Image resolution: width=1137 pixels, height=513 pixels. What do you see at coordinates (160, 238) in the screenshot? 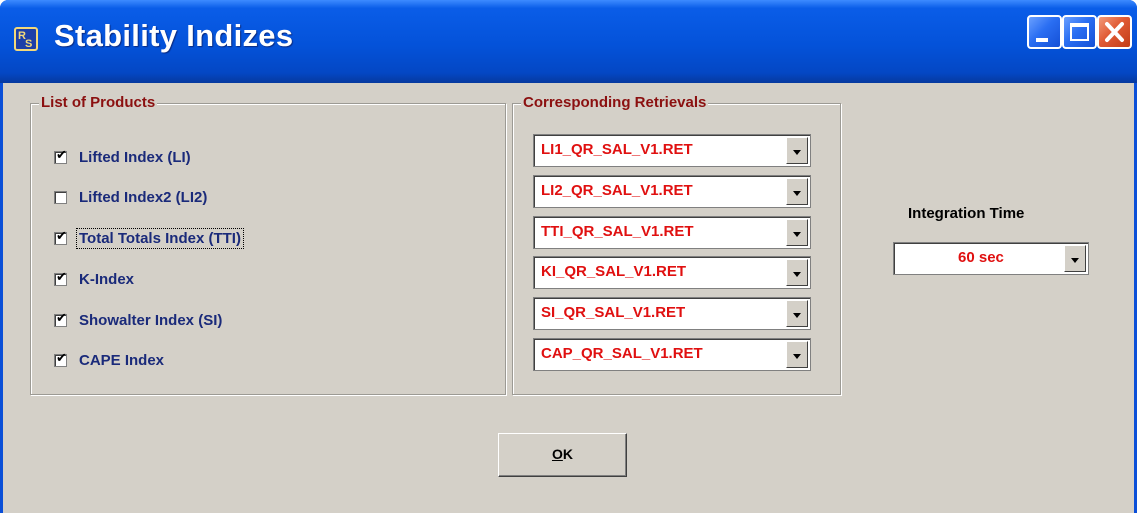
I see `product-label: Total Totals Index (TTI)` at bounding box center [160, 238].